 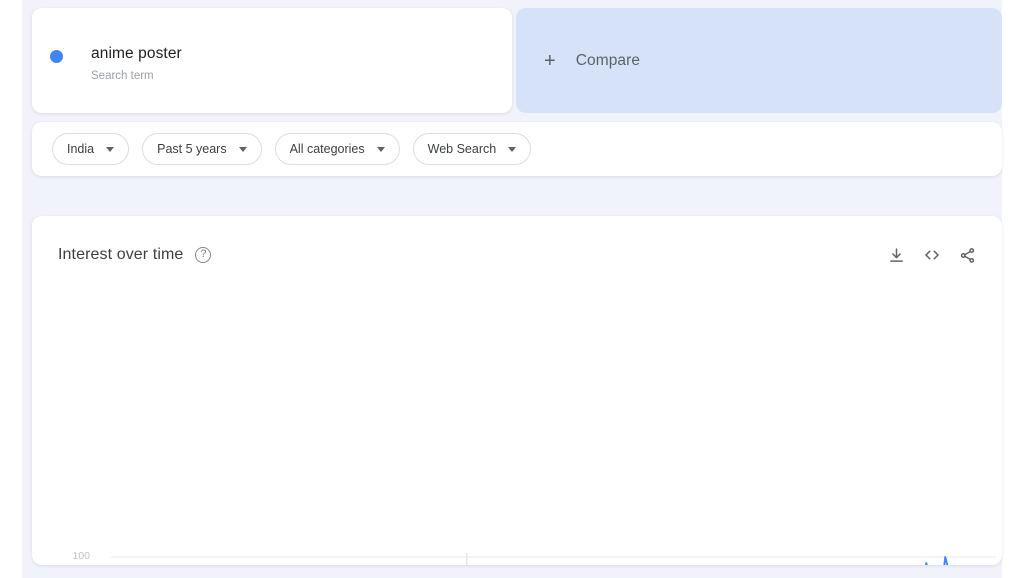 I want to click on search-term-subtitle: Search term, so click(x=122, y=76).